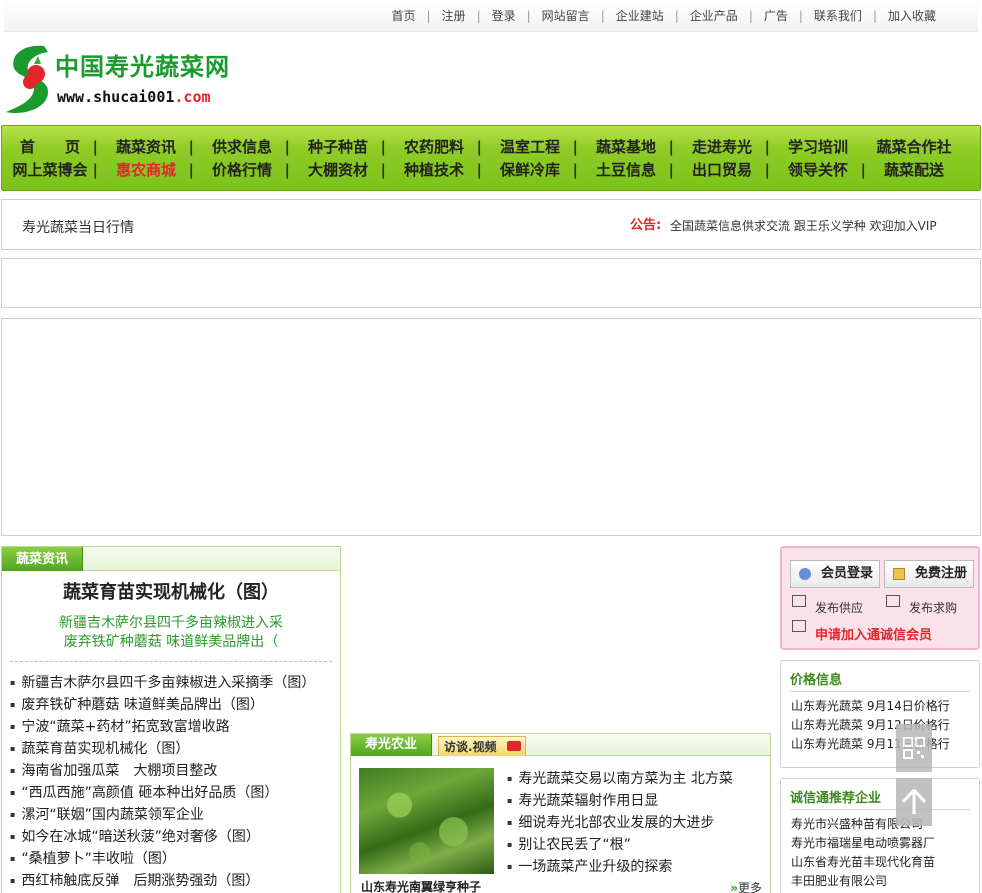 This screenshot has width=982, height=893. What do you see at coordinates (242, 169) in the screenshot?
I see `nav-item: 价格行情 |` at bounding box center [242, 169].